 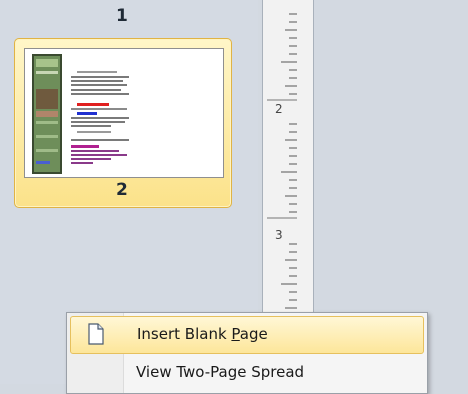 I want to click on view-two-page-spread-menu-item: View Two-Page Spread, so click(x=246, y=373).